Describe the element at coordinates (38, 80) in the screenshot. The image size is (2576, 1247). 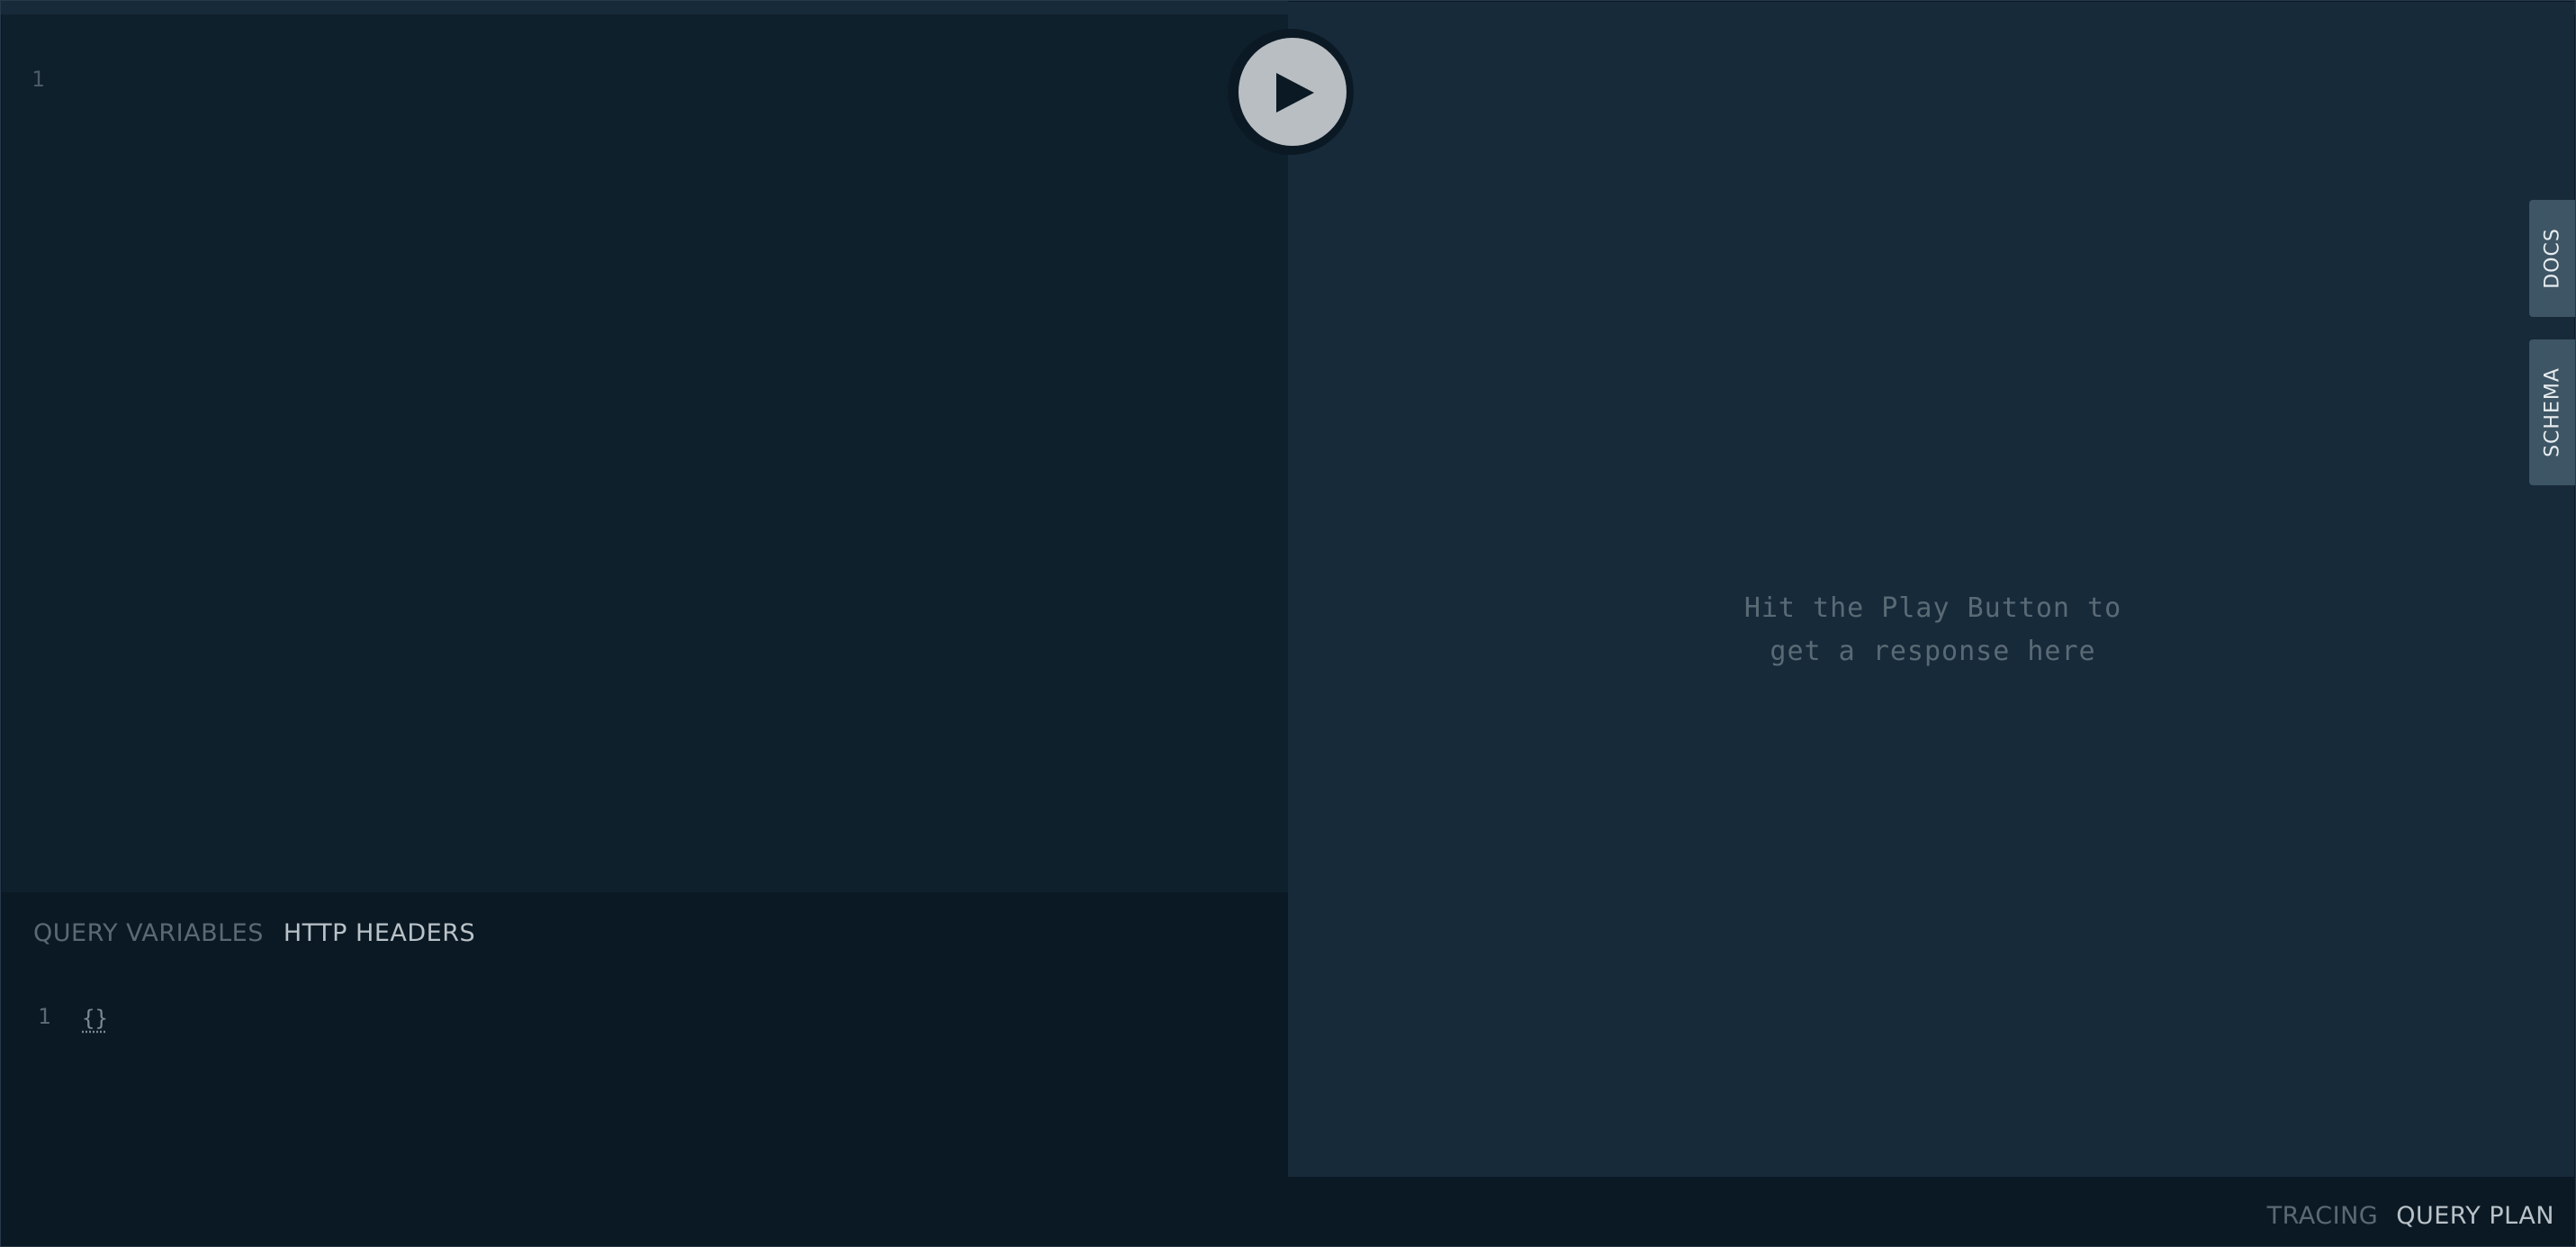
I see `query-line-number: 1` at that location.